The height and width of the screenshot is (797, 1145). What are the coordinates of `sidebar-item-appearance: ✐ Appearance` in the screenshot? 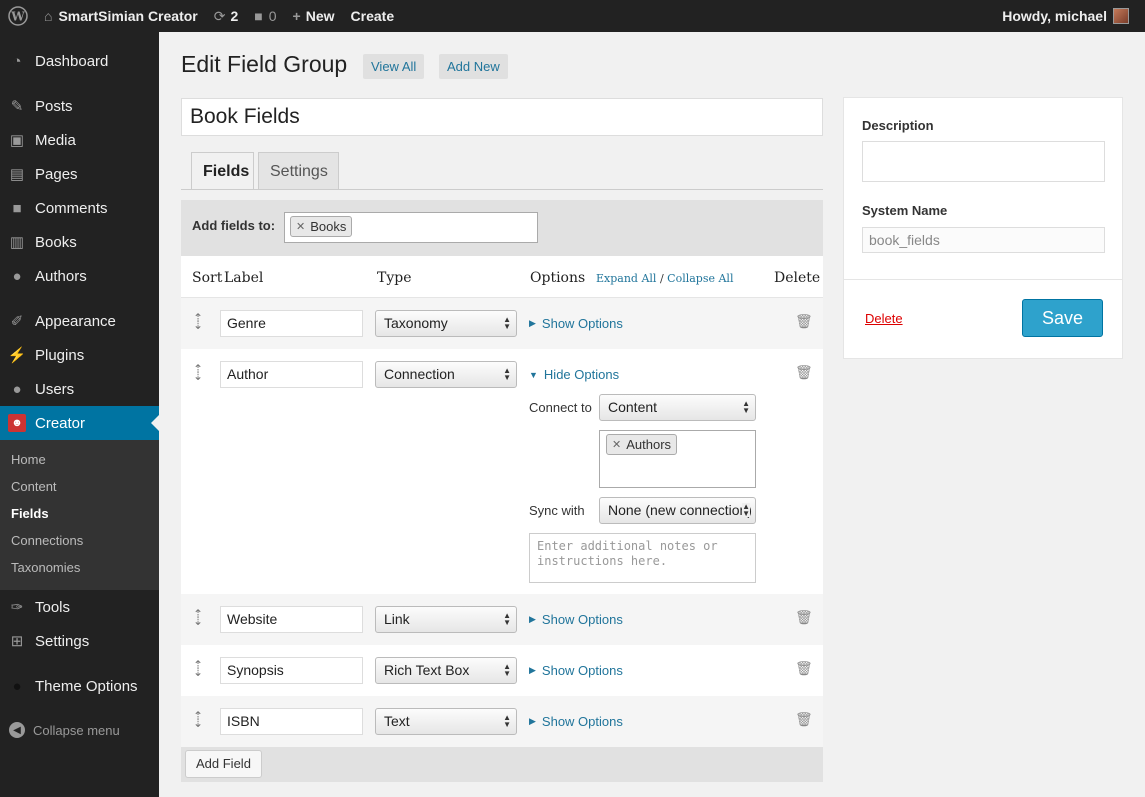 It's located at (79, 321).